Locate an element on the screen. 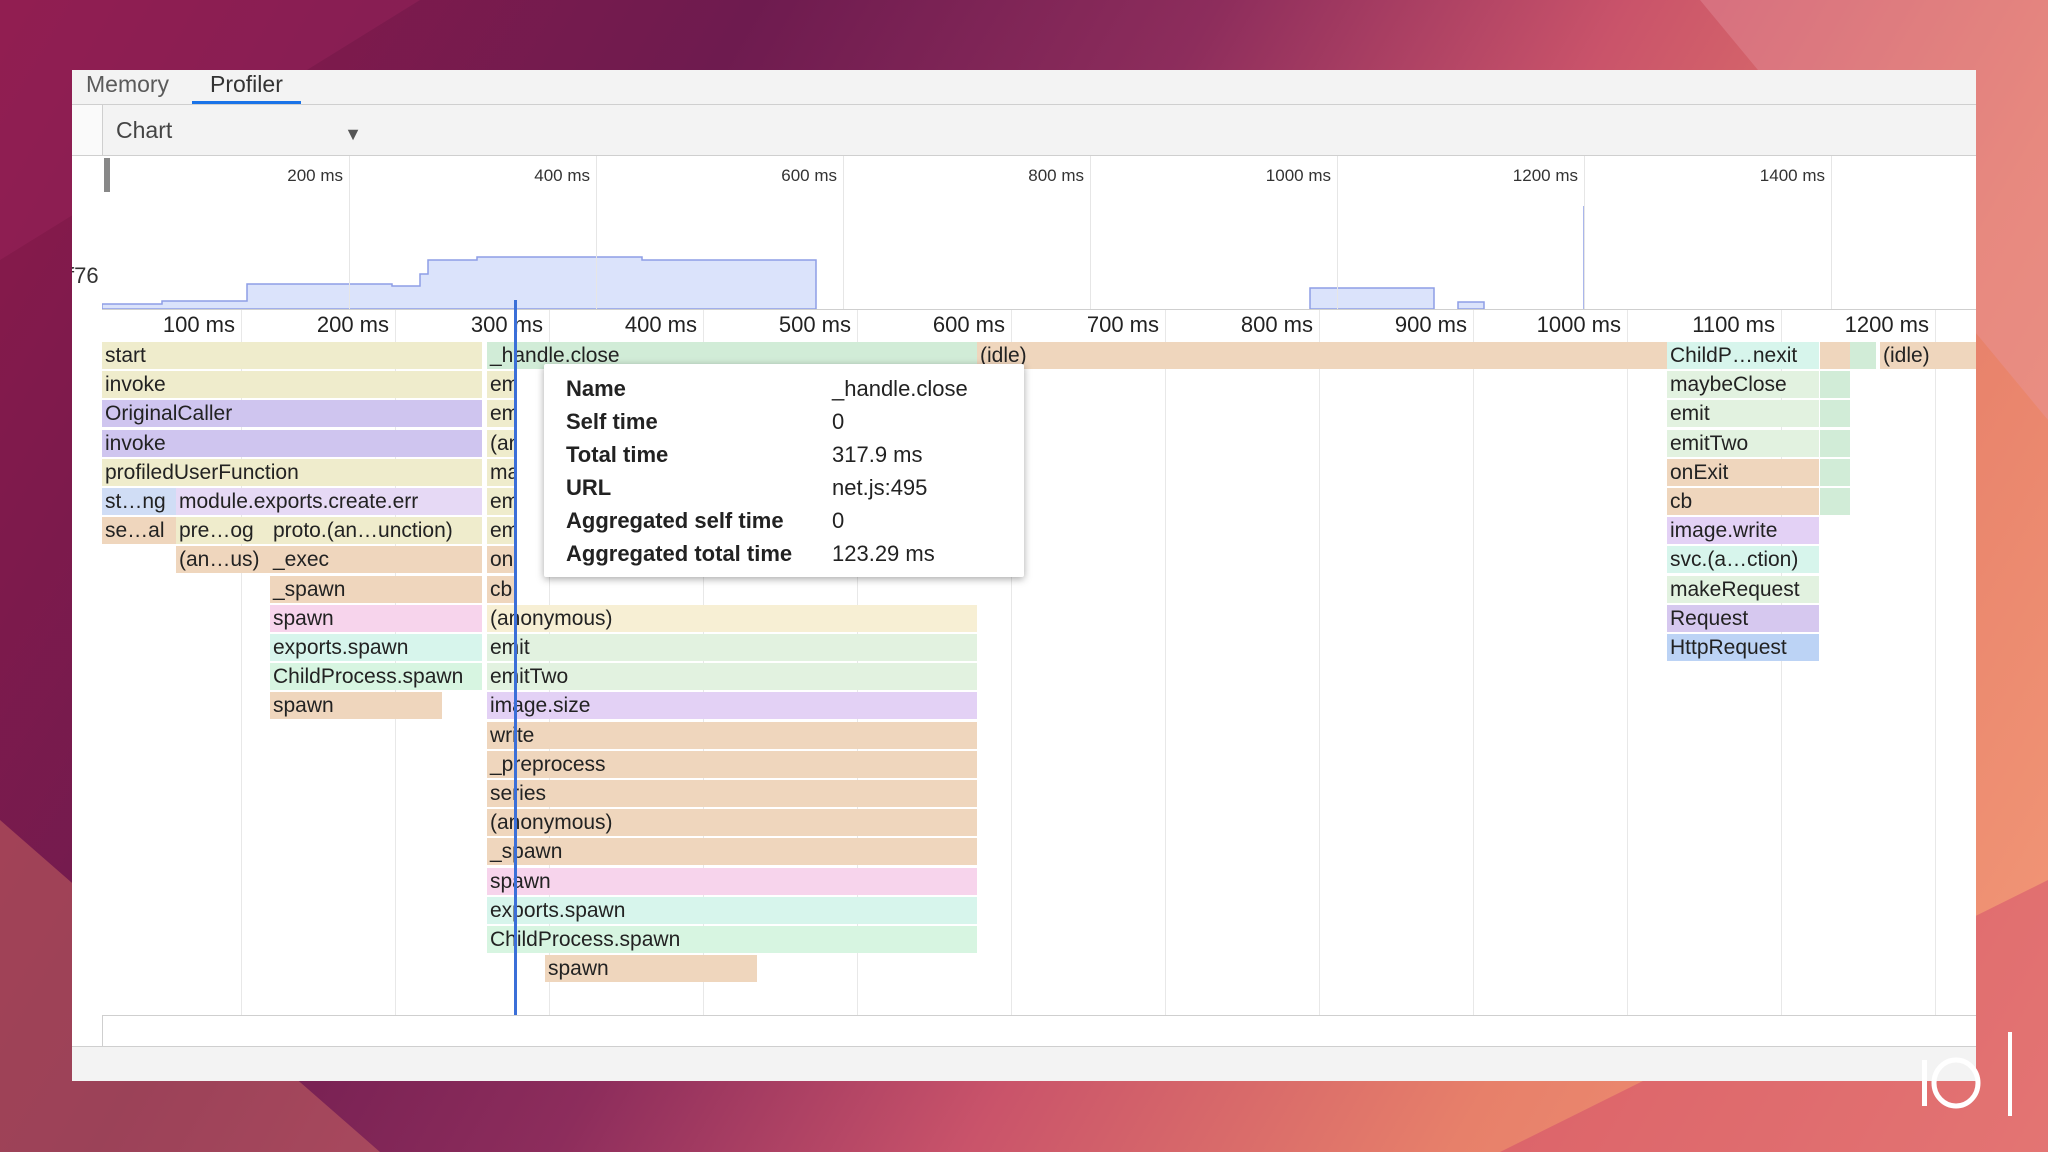 This screenshot has width=2048, height=1152. flame-entry: (an…us) is located at coordinates (223, 560).